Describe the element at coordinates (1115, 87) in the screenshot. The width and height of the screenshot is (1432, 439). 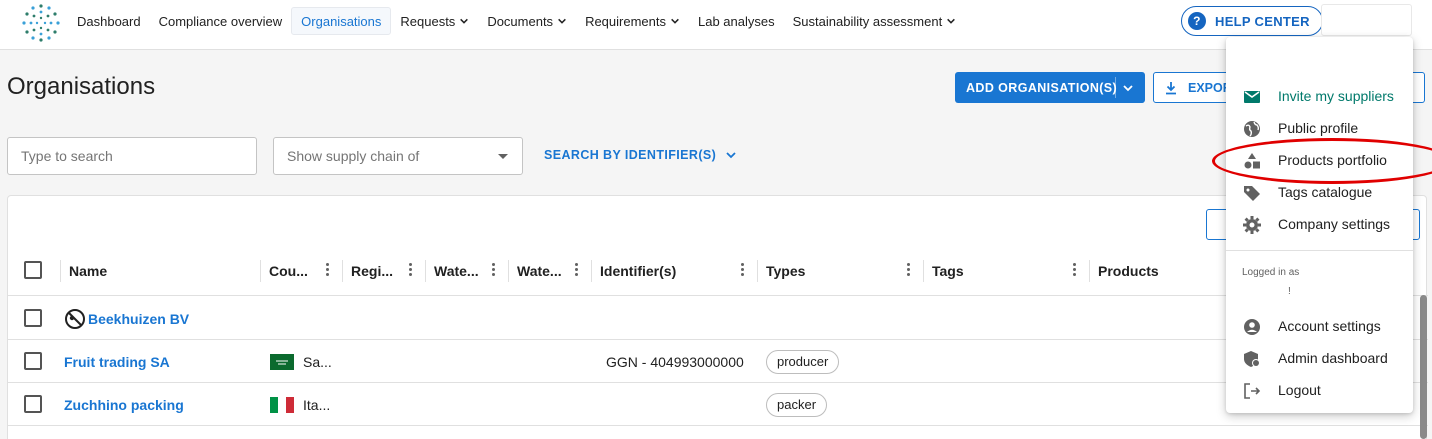
I see `button-divider` at that location.